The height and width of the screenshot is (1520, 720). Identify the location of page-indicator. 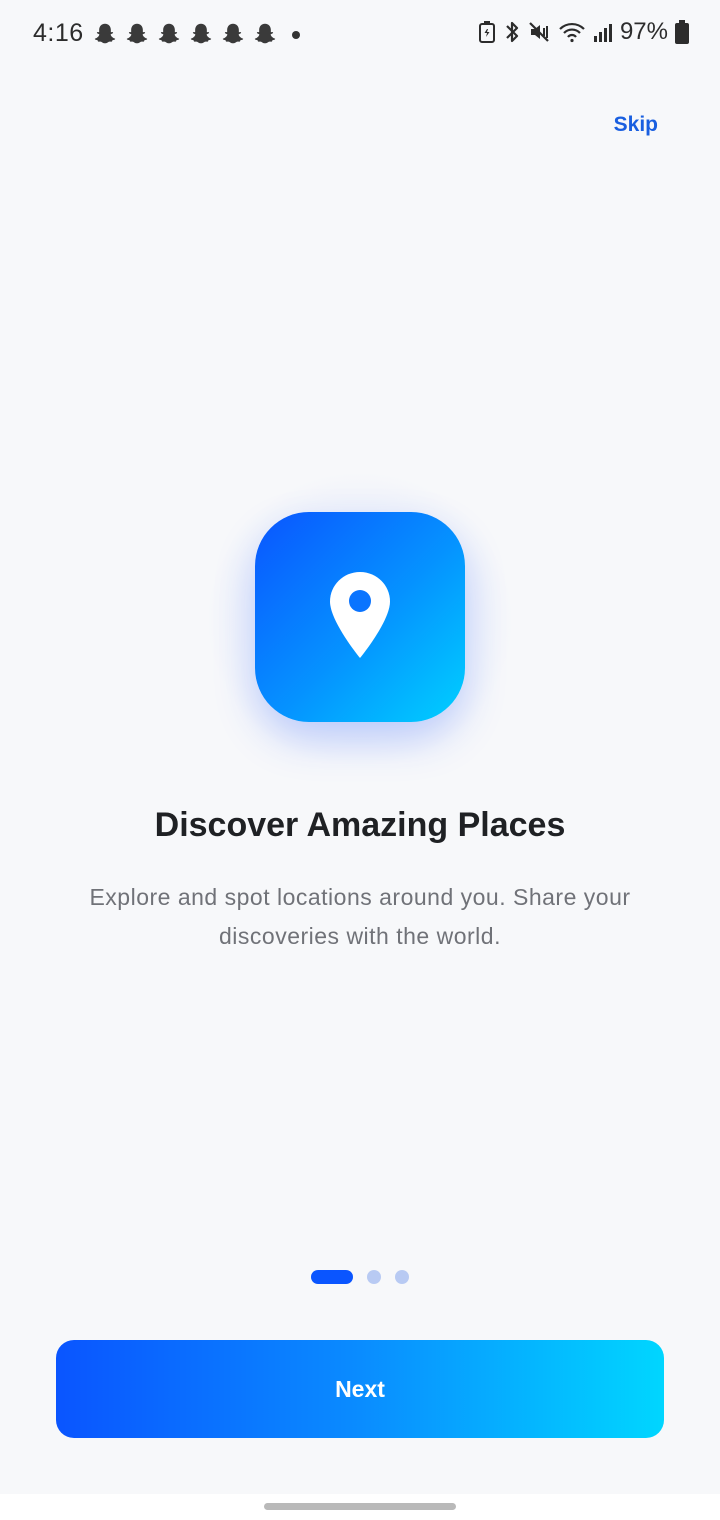
(360, 1277).